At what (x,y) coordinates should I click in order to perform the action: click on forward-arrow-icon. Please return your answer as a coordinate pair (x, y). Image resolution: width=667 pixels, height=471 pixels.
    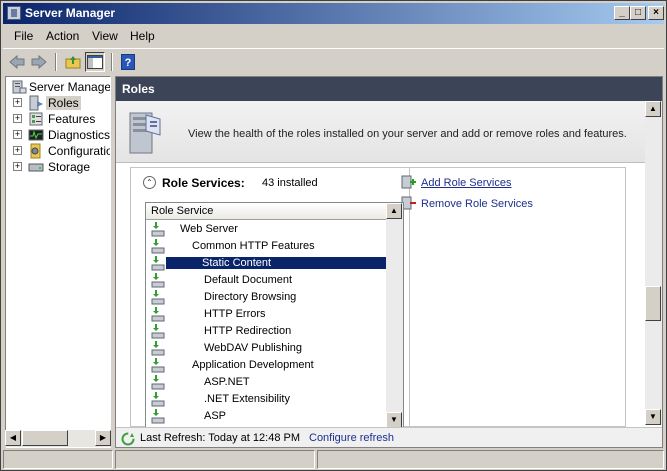
    Looking at the image, I should click on (39, 62).